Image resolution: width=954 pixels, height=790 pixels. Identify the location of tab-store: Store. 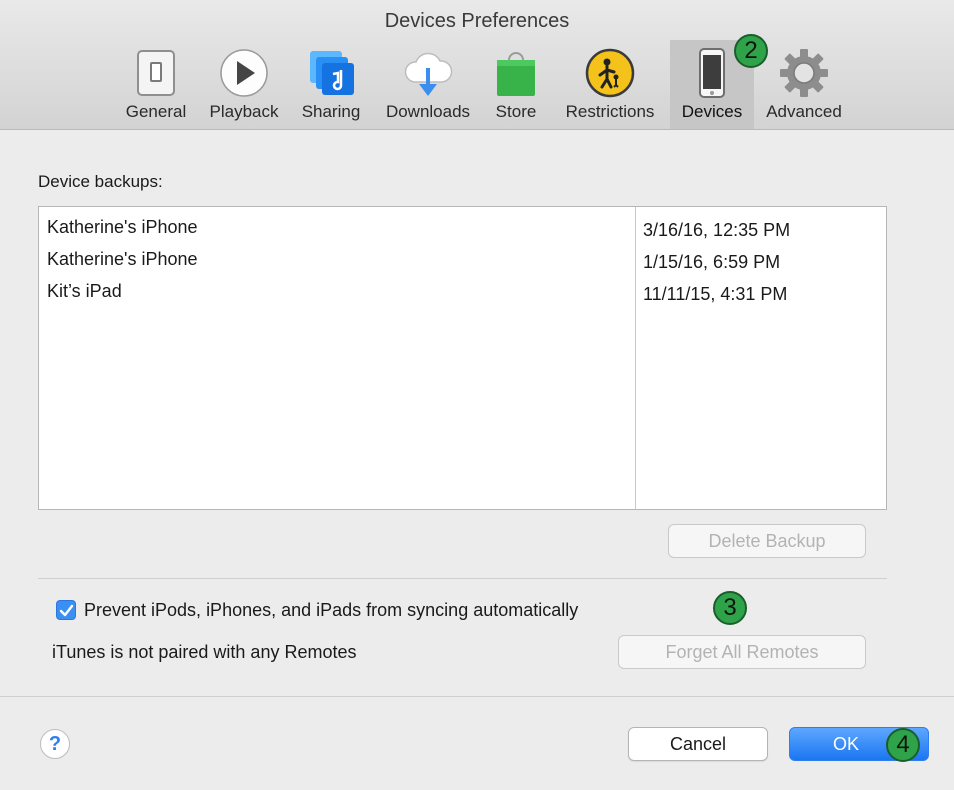
(516, 84).